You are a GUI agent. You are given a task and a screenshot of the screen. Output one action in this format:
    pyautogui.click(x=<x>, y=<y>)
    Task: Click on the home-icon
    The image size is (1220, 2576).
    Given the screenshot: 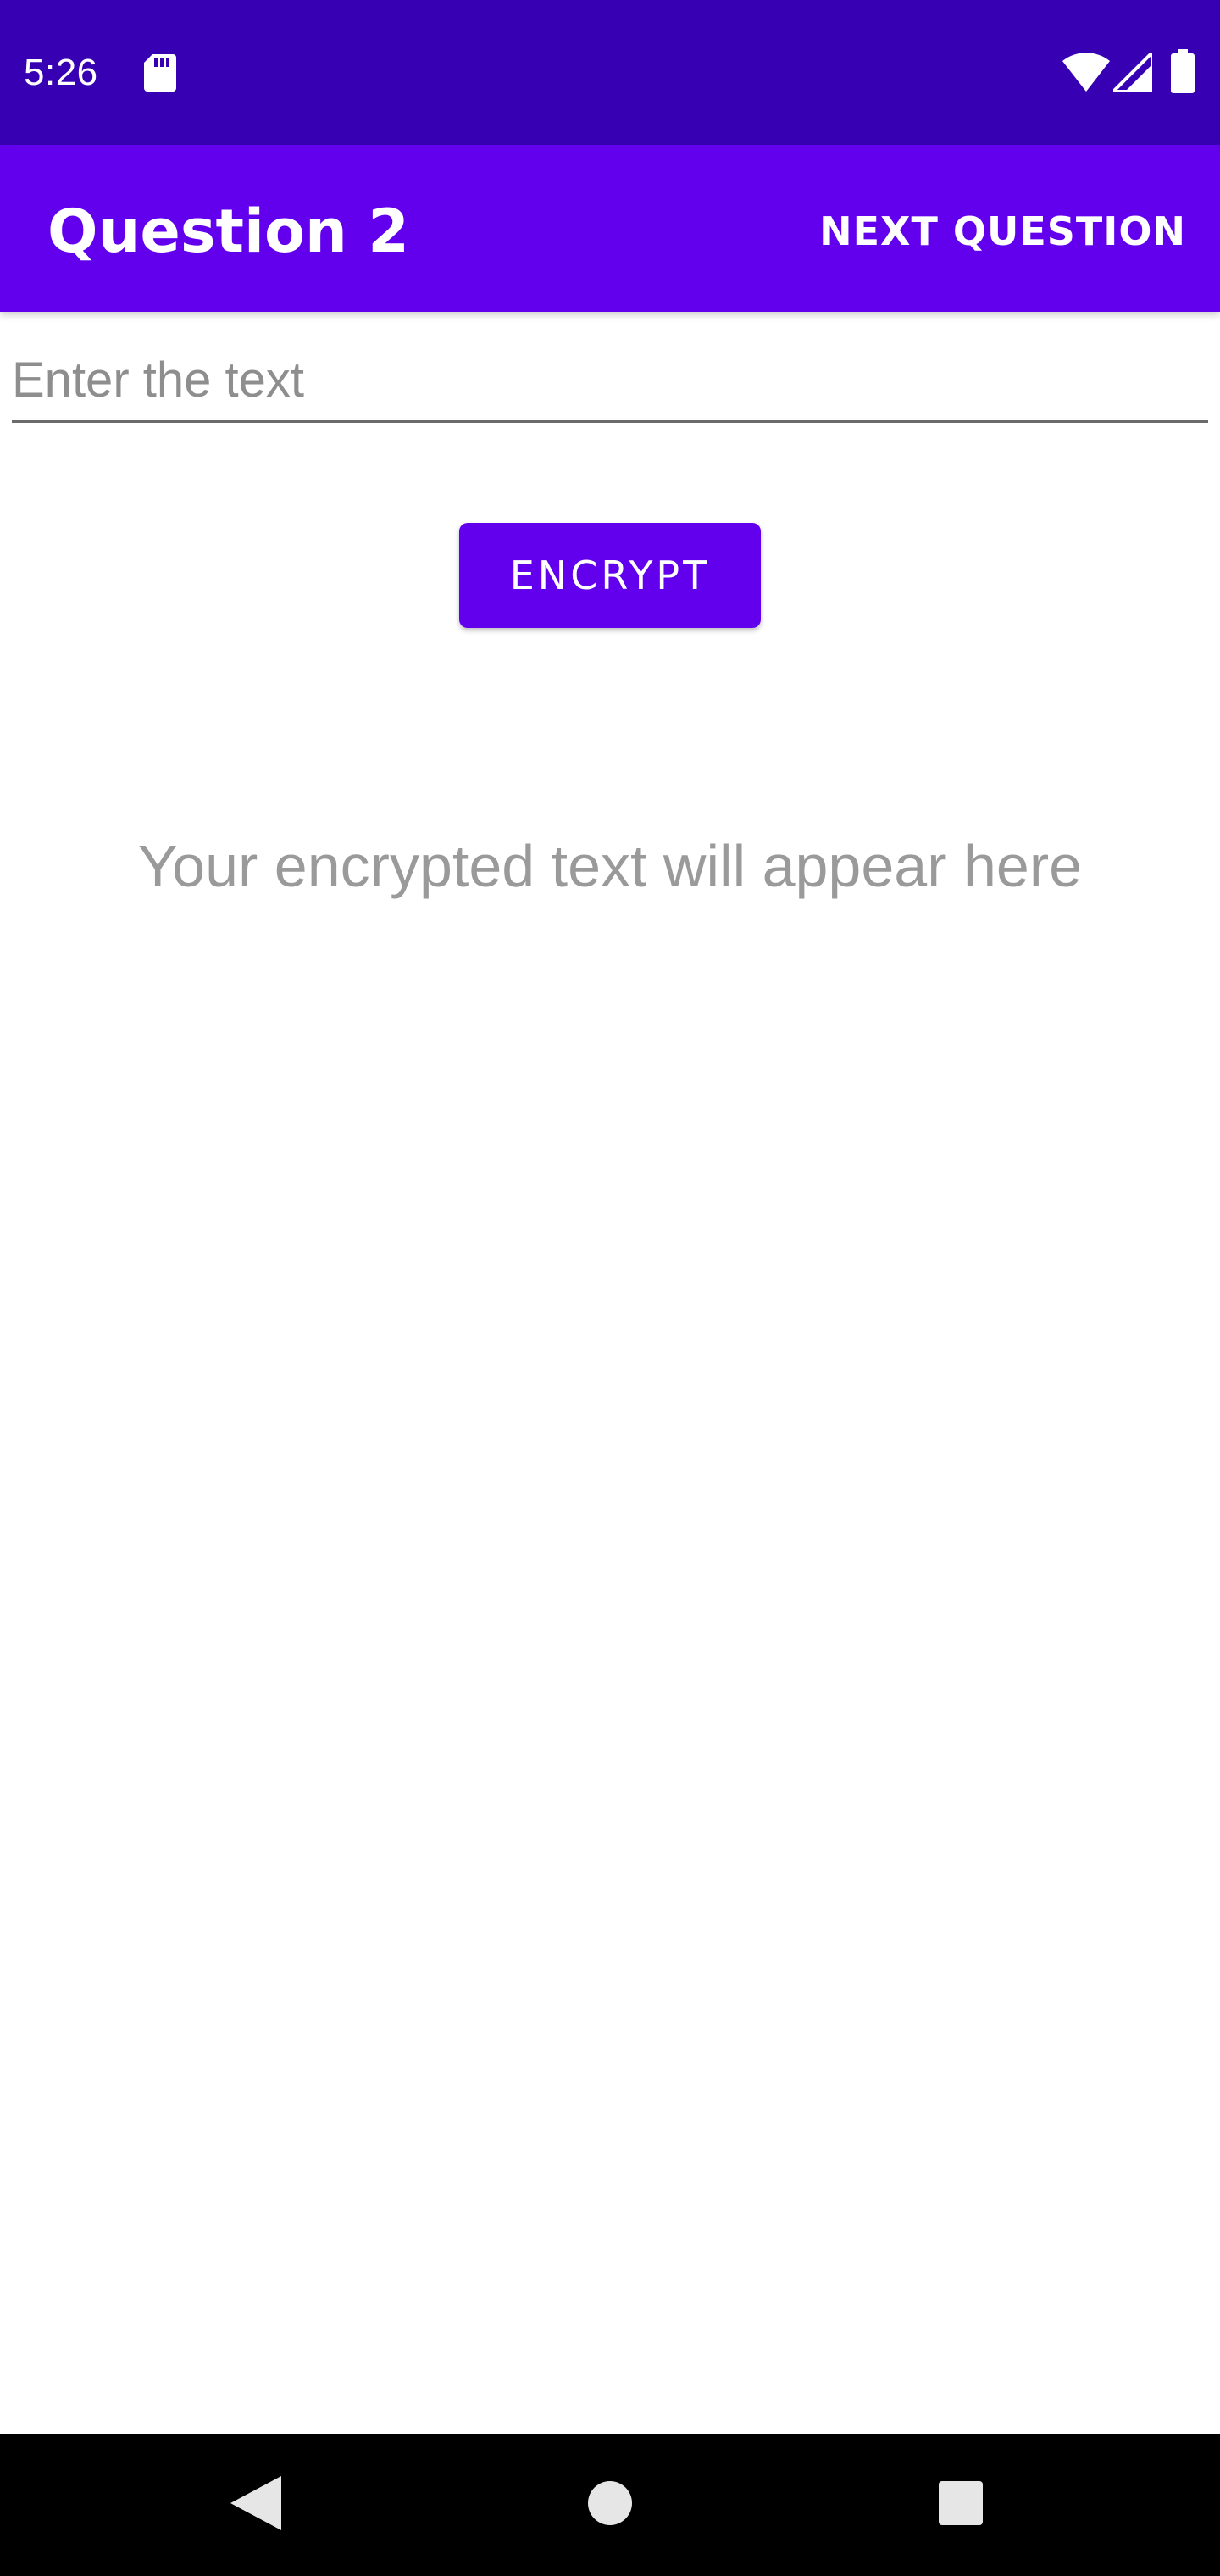 What is the action you would take?
    pyautogui.click(x=610, y=2503)
    